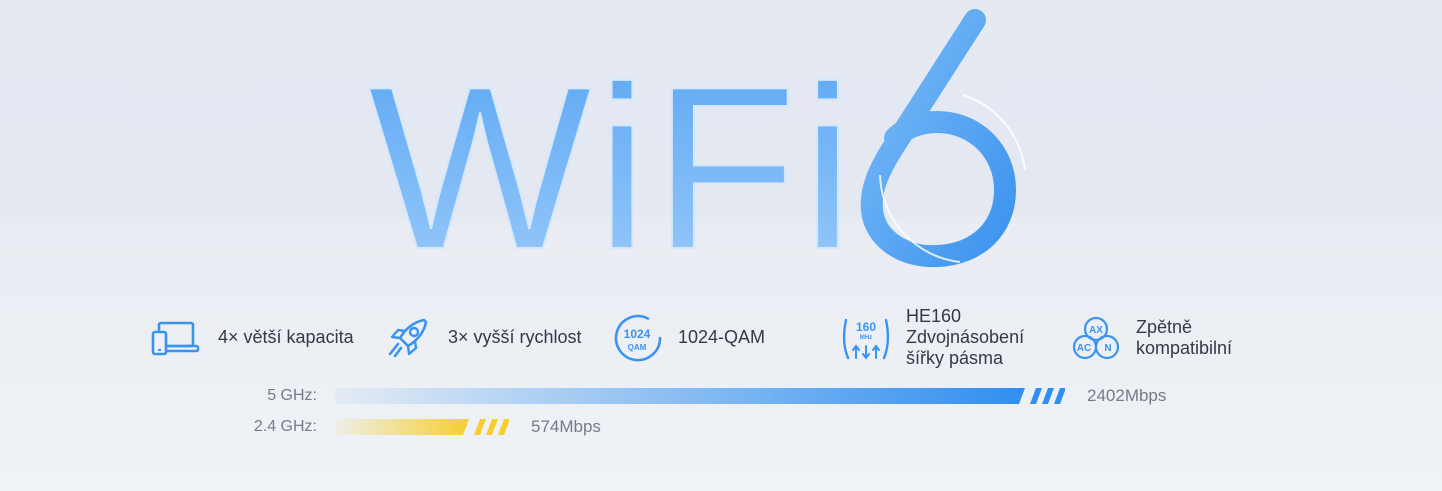 The width and height of the screenshot is (1442, 491). I want to click on svg-text: MHz, so click(866, 338).